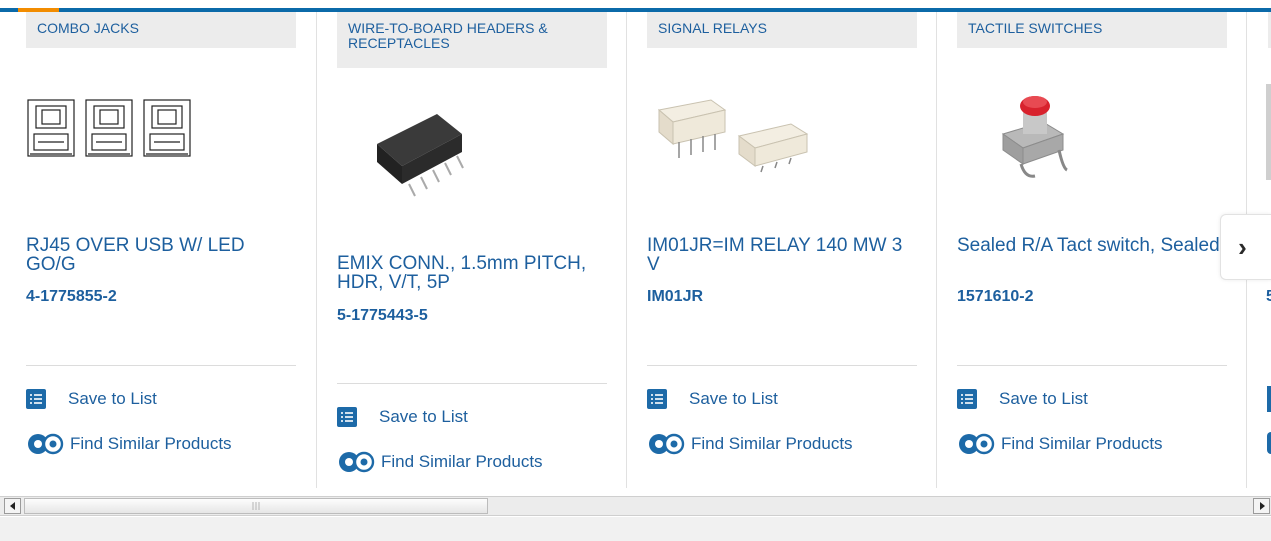 Image resolution: width=1271 pixels, height=541 pixels. Describe the element at coordinates (161, 255) in the screenshot. I see `product-title: RJ45 OVER USB W/ LED GO/G` at that location.